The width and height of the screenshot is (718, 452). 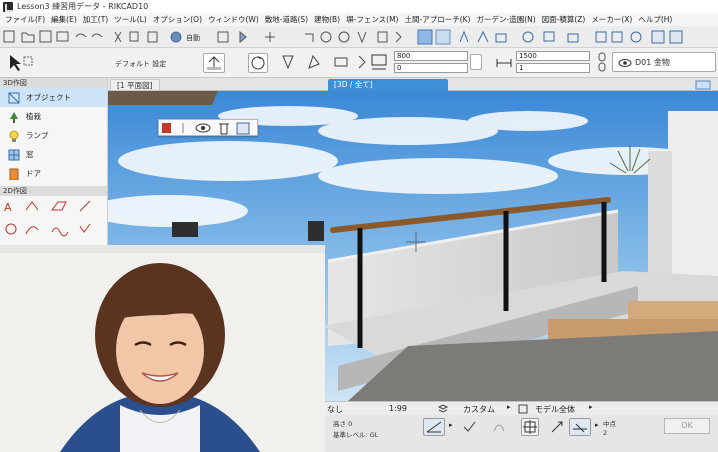 I want to click on tool-snap-icon, so click(x=557, y=427).